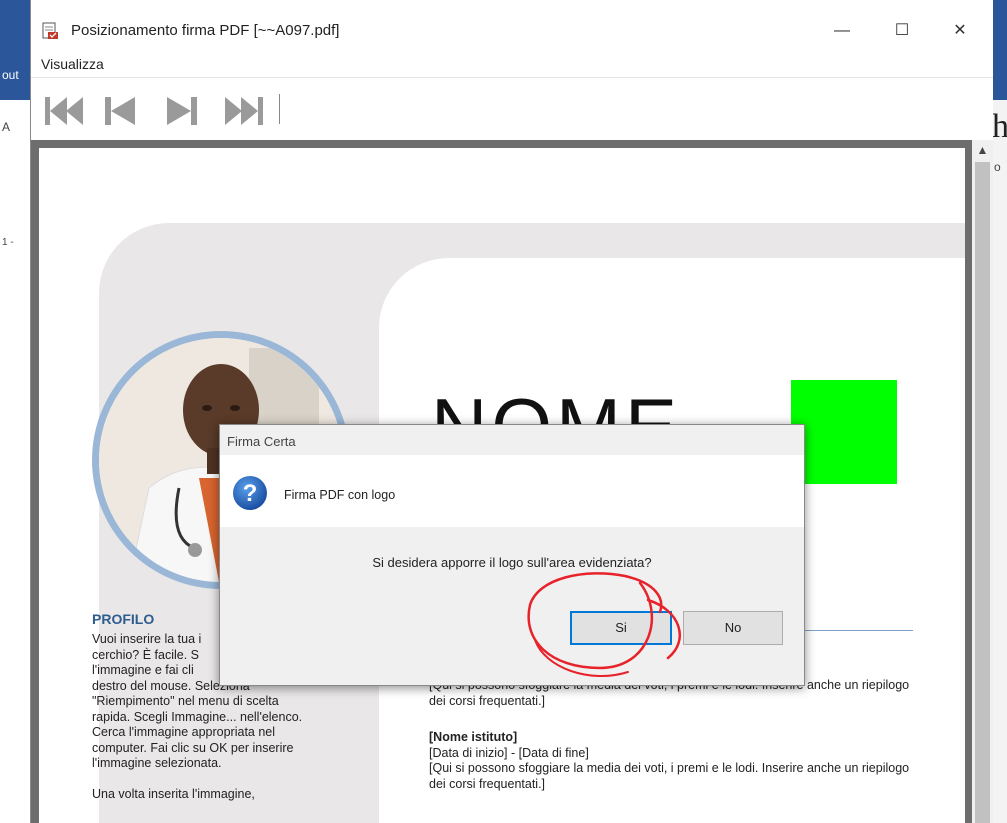  I want to click on dialog-heading: Firma PDF con logo, so click(340, 495).